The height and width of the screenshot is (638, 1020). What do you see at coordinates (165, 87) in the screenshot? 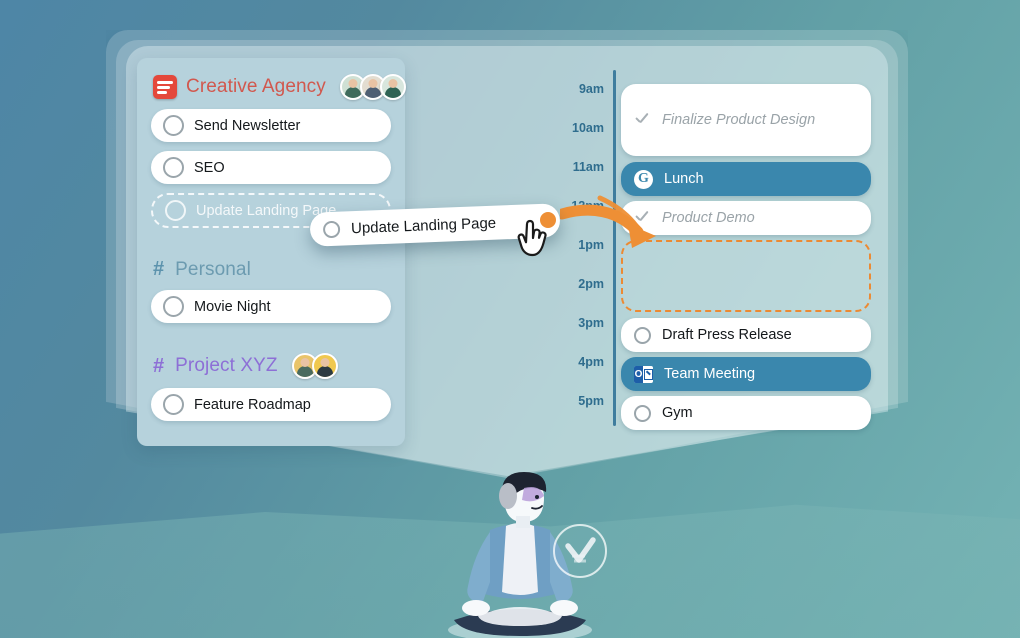
I see `todoist-logo-icon` at bounding box center [165, 87].